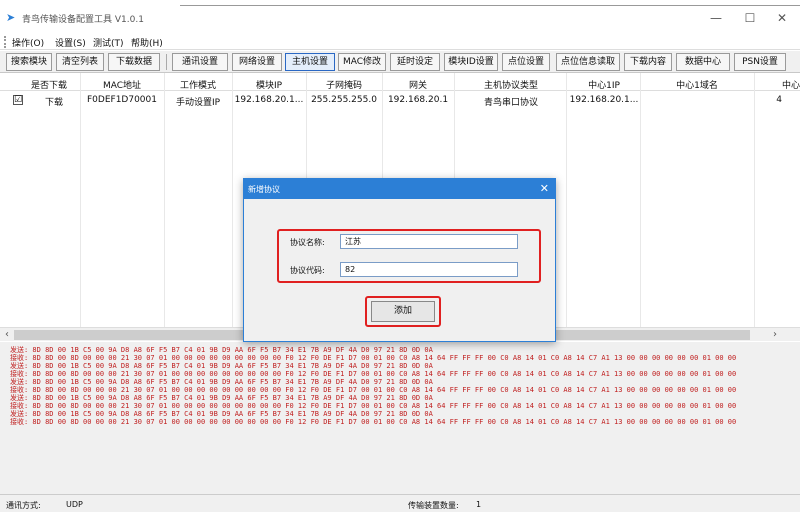 Image resolution: width=800 pixels, height=512 pixels. Describe the element at coordinates (269, 84) in the screenshot. I see `column-header-ip: 模块IP` at that location.